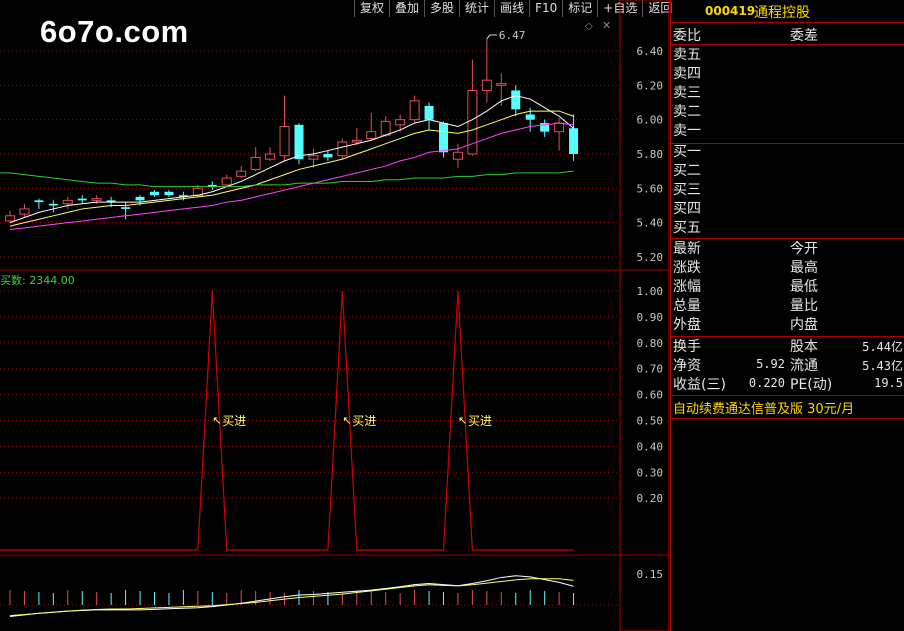 This screenshot has height=631, width=904. I want to click on ma-line-ma10, so click(291, 168).